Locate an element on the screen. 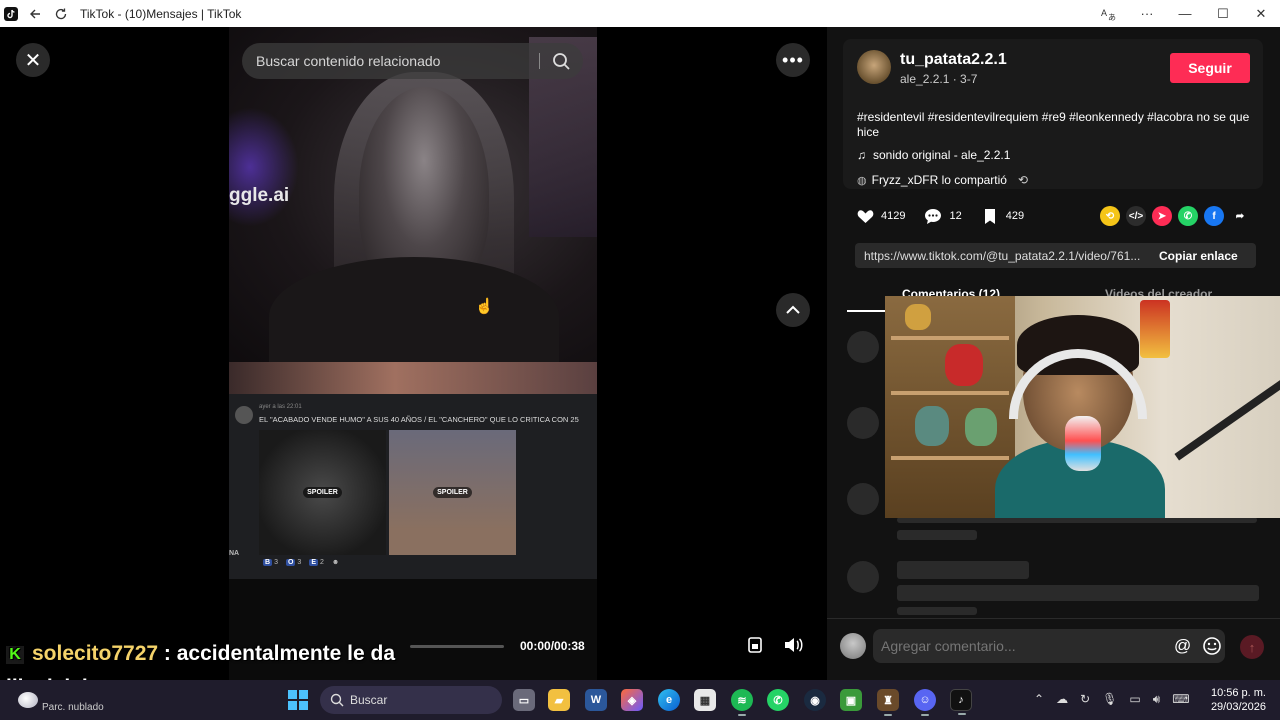 Image resolution: width=1280 pixels, height=720 pixels. spotify-icon: ≋ is located at coordinates (742, 702).